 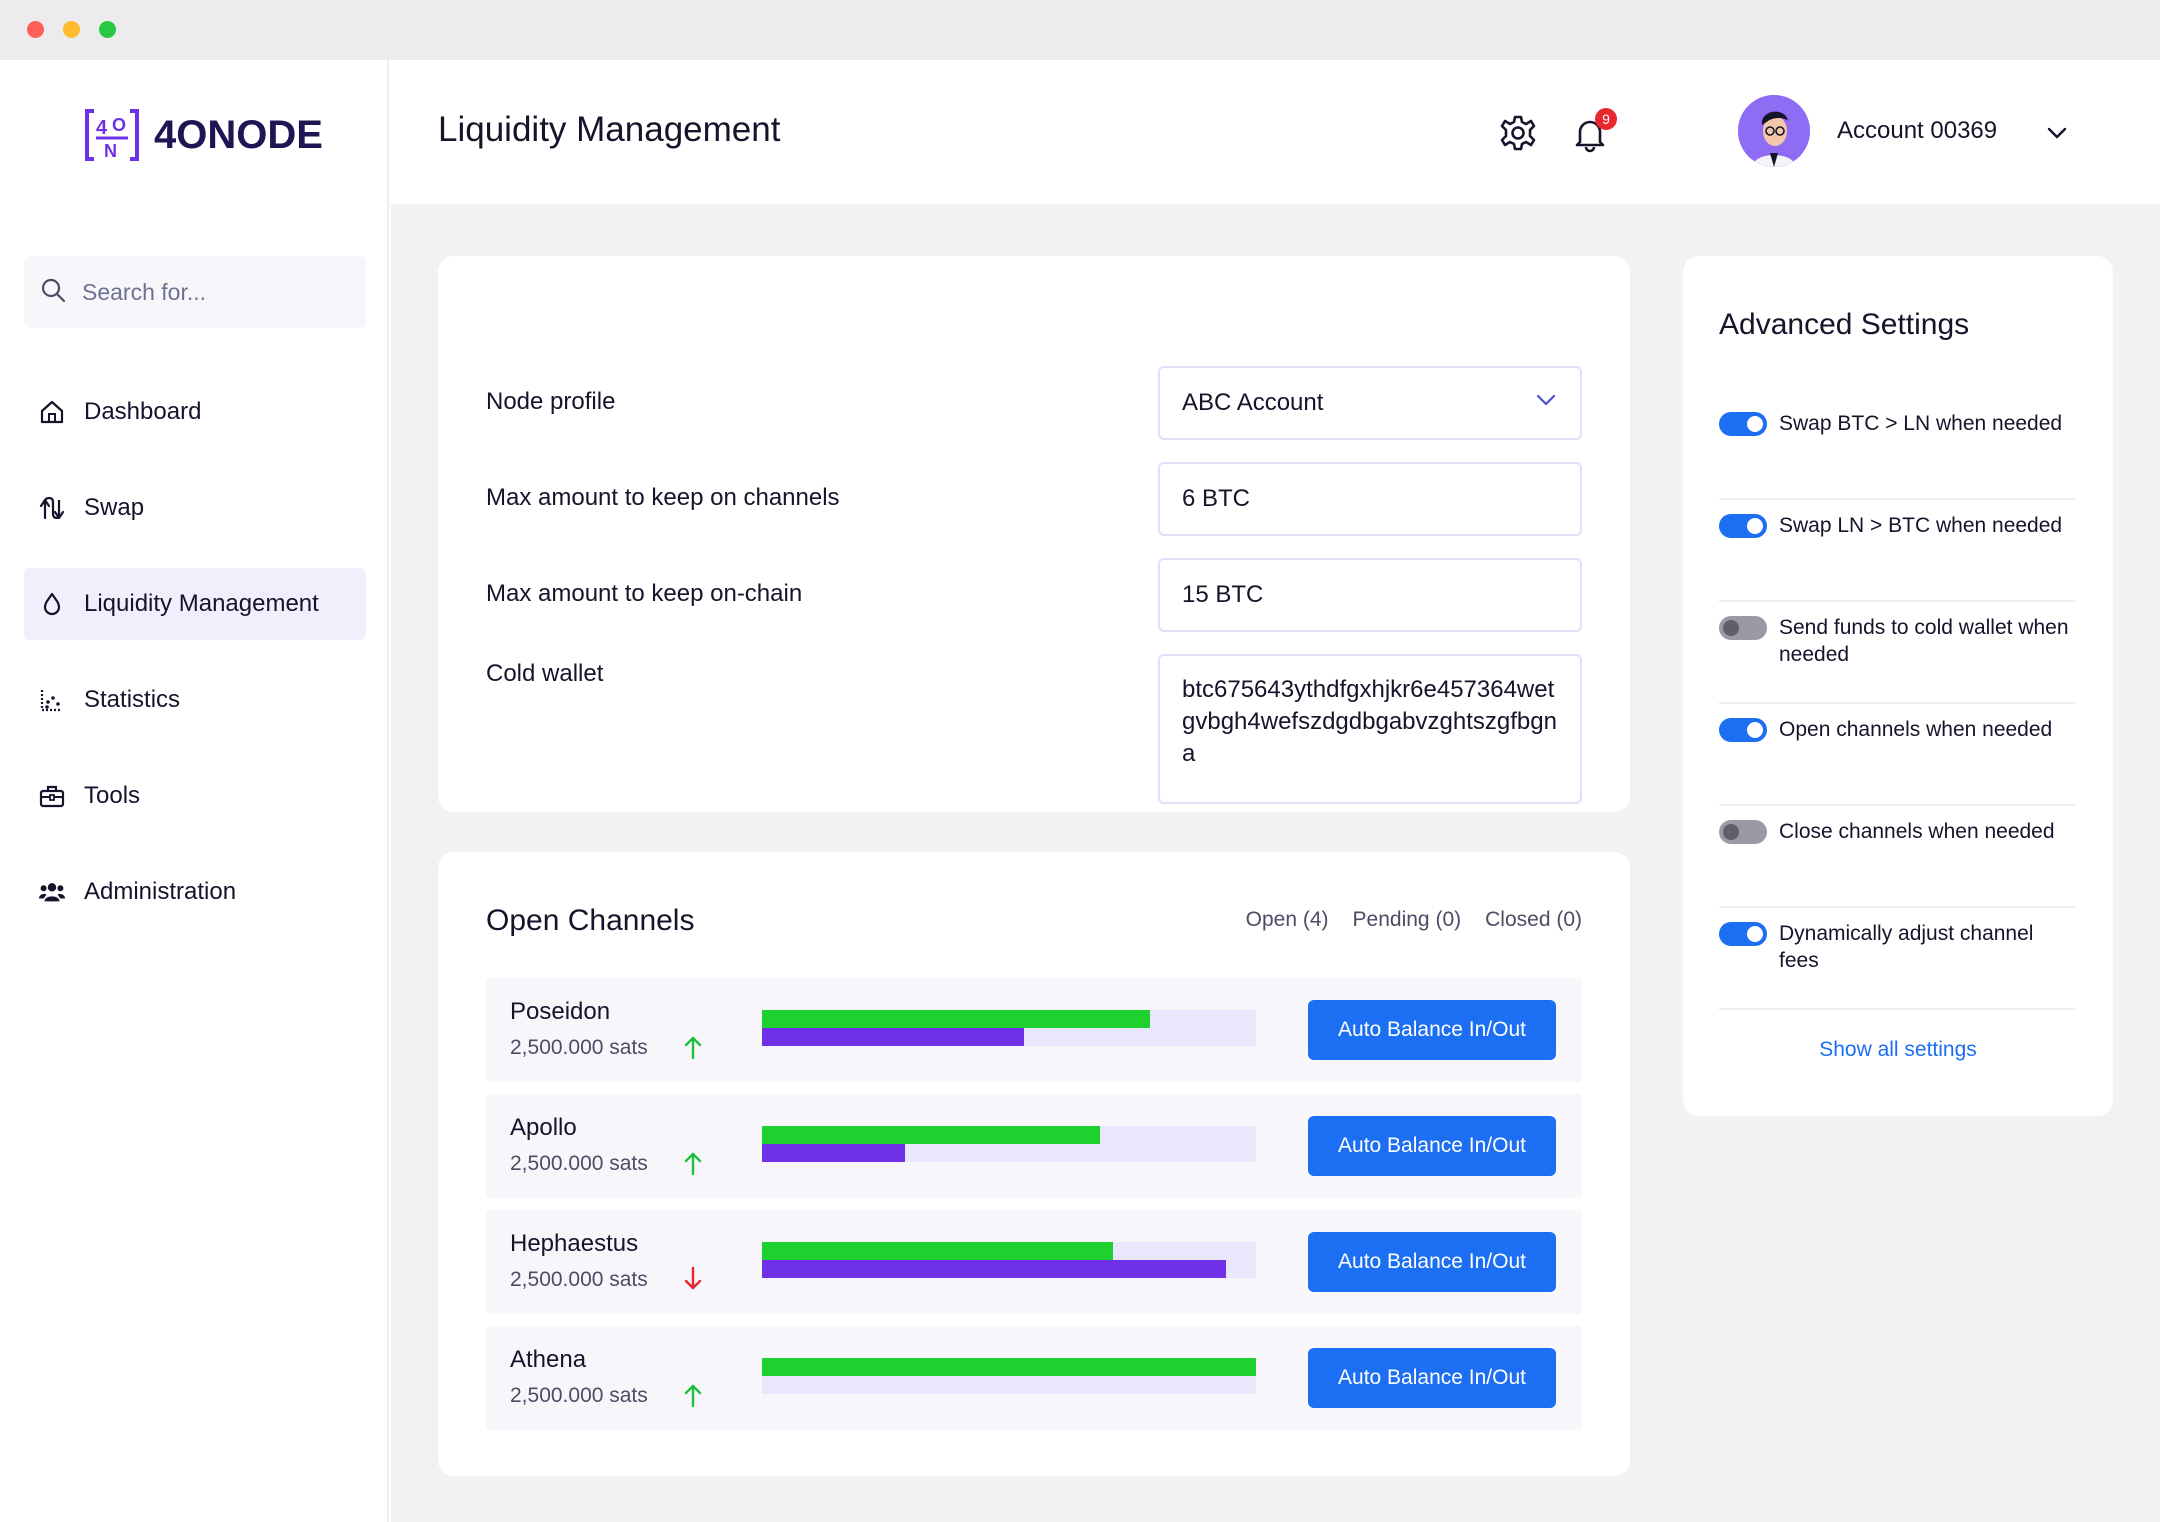 What do you see at coordinates (110, 151) in the screenshot?
I see `svg-text: N` at bounding box center [110, 151].